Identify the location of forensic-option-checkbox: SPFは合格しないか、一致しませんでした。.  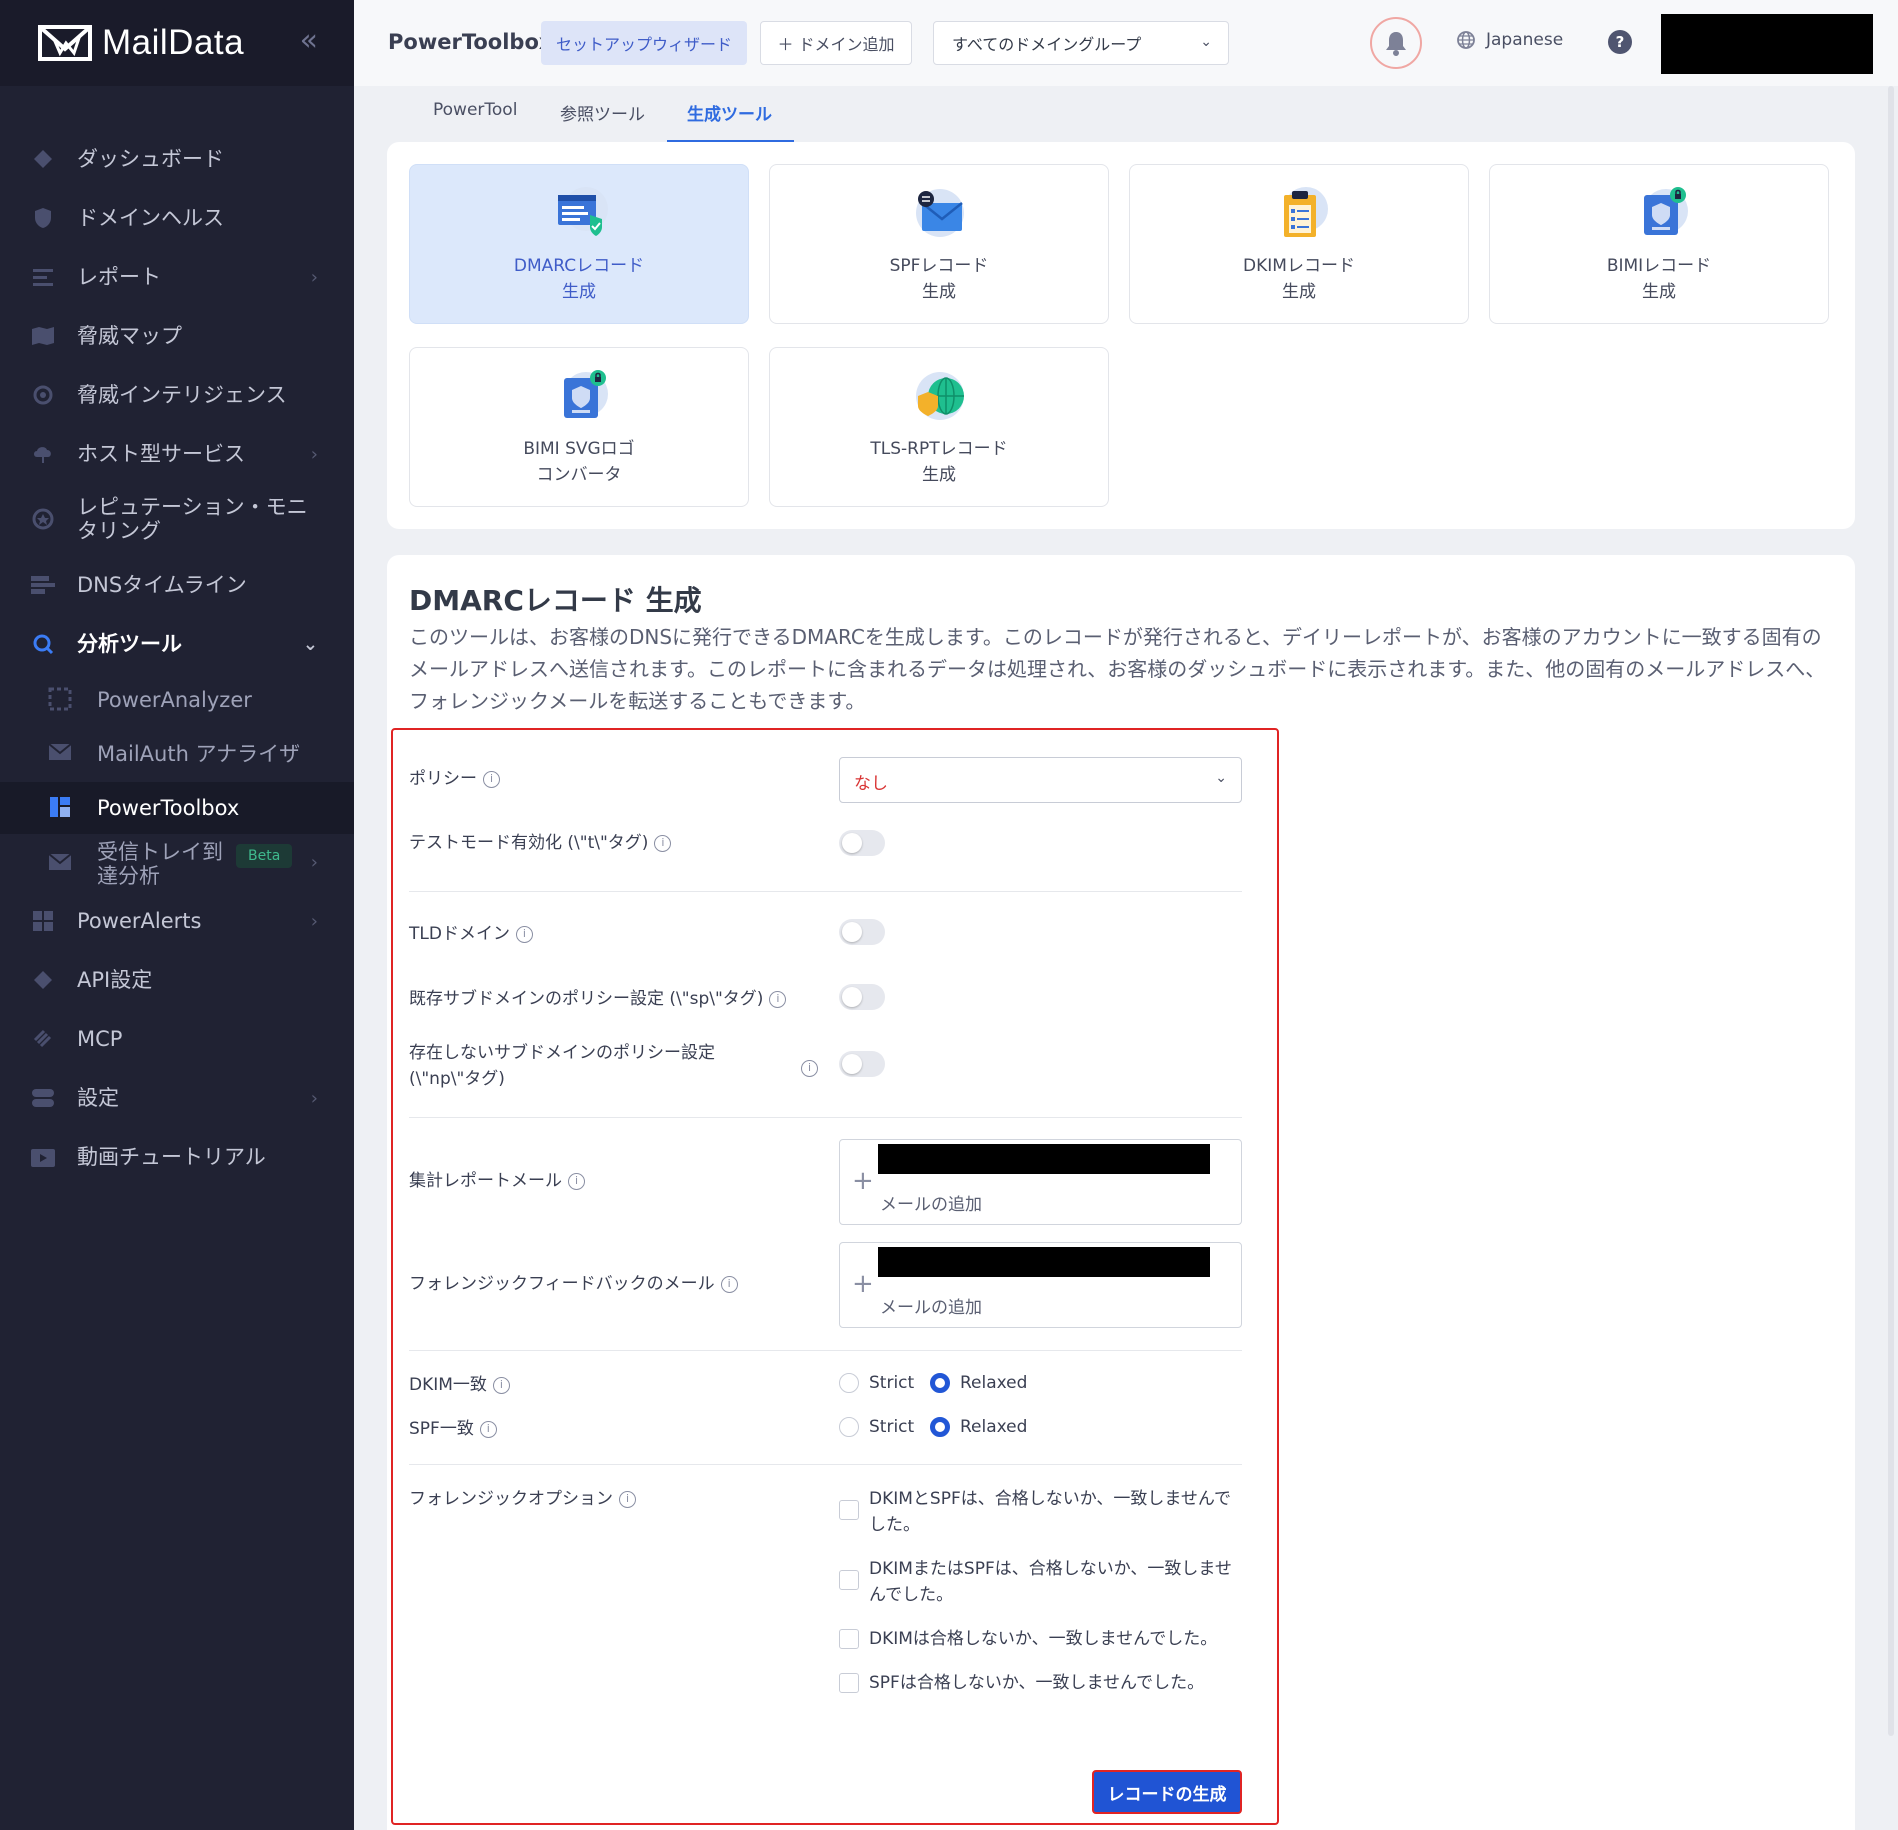
(1039, 1683).